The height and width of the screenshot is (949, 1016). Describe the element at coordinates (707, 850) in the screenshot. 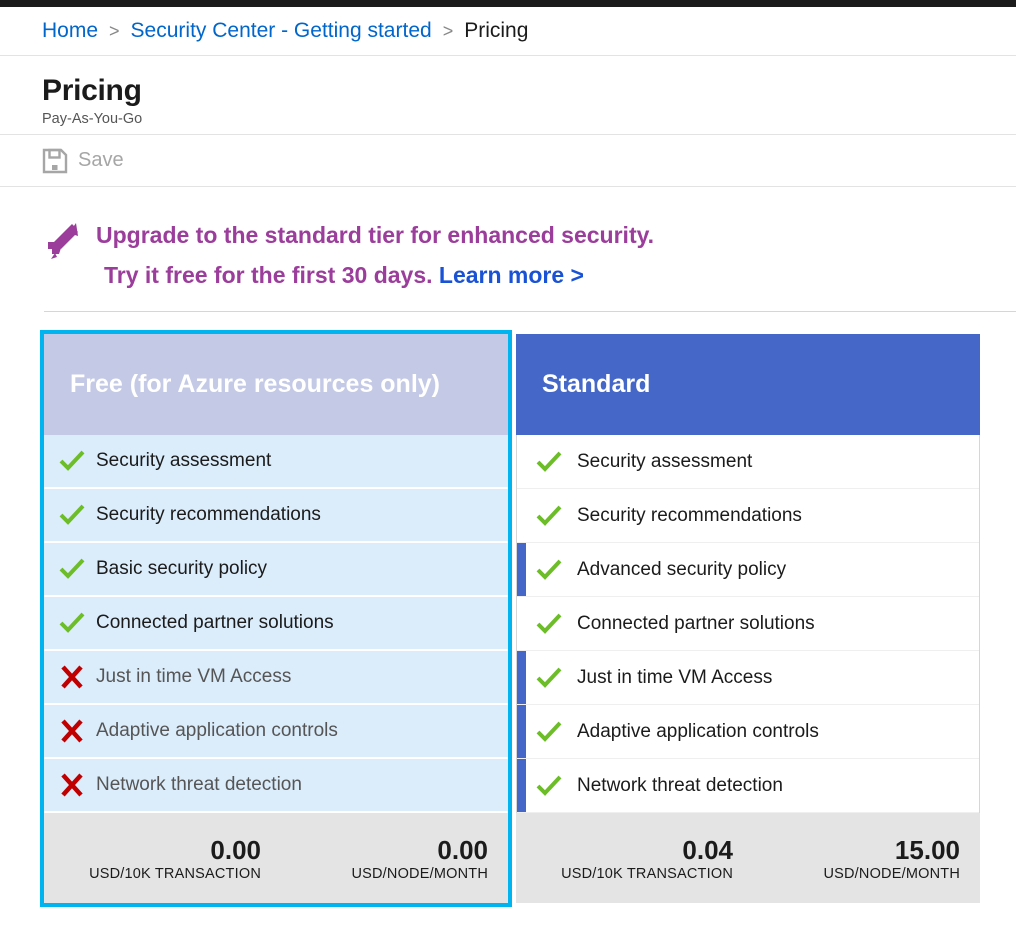

I see `price-value: 0.04` at that location.